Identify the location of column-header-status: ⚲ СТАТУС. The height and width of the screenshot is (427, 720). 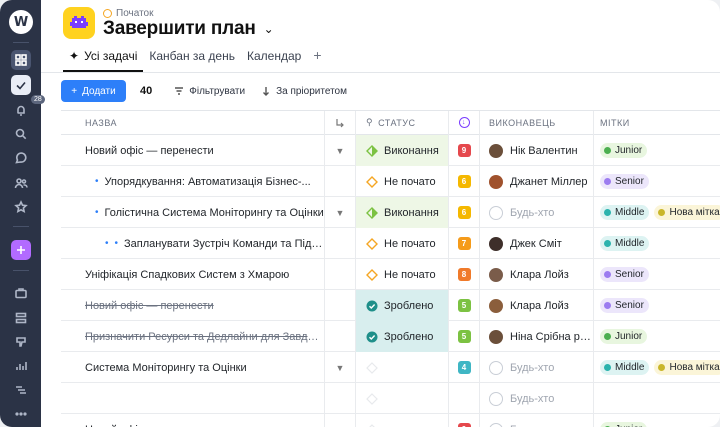
(401, 122).